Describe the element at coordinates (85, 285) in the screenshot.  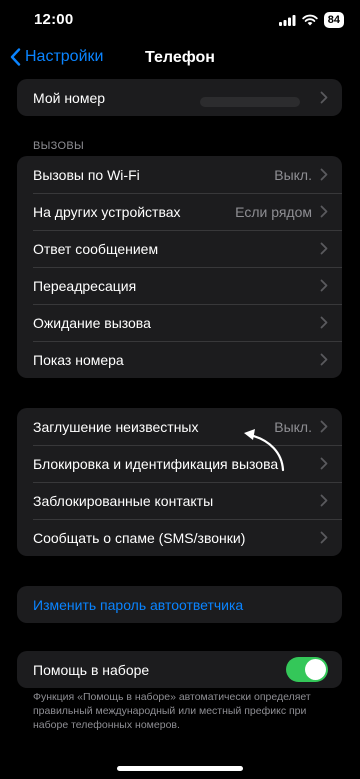
I see `row-label: Переадресация` at that location.